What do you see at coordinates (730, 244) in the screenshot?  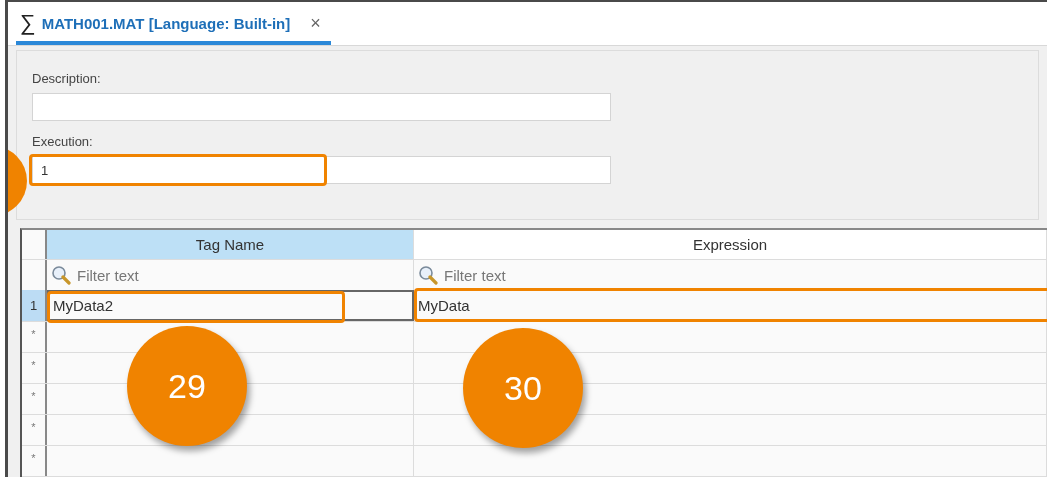 I see `column-header: Expression` at bounding box center [730, 244].